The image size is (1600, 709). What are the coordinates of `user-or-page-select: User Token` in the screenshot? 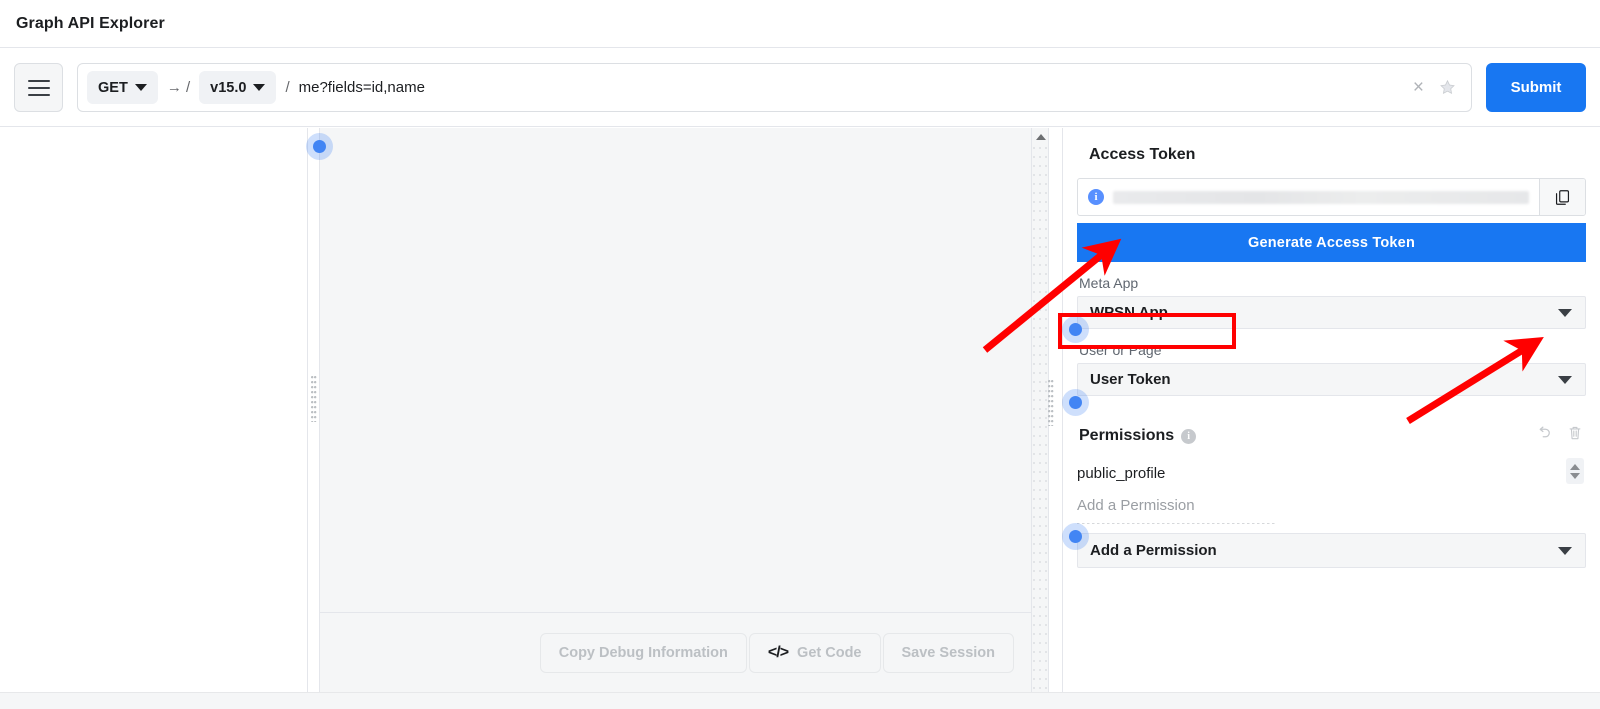 It's located at (1331, 379).